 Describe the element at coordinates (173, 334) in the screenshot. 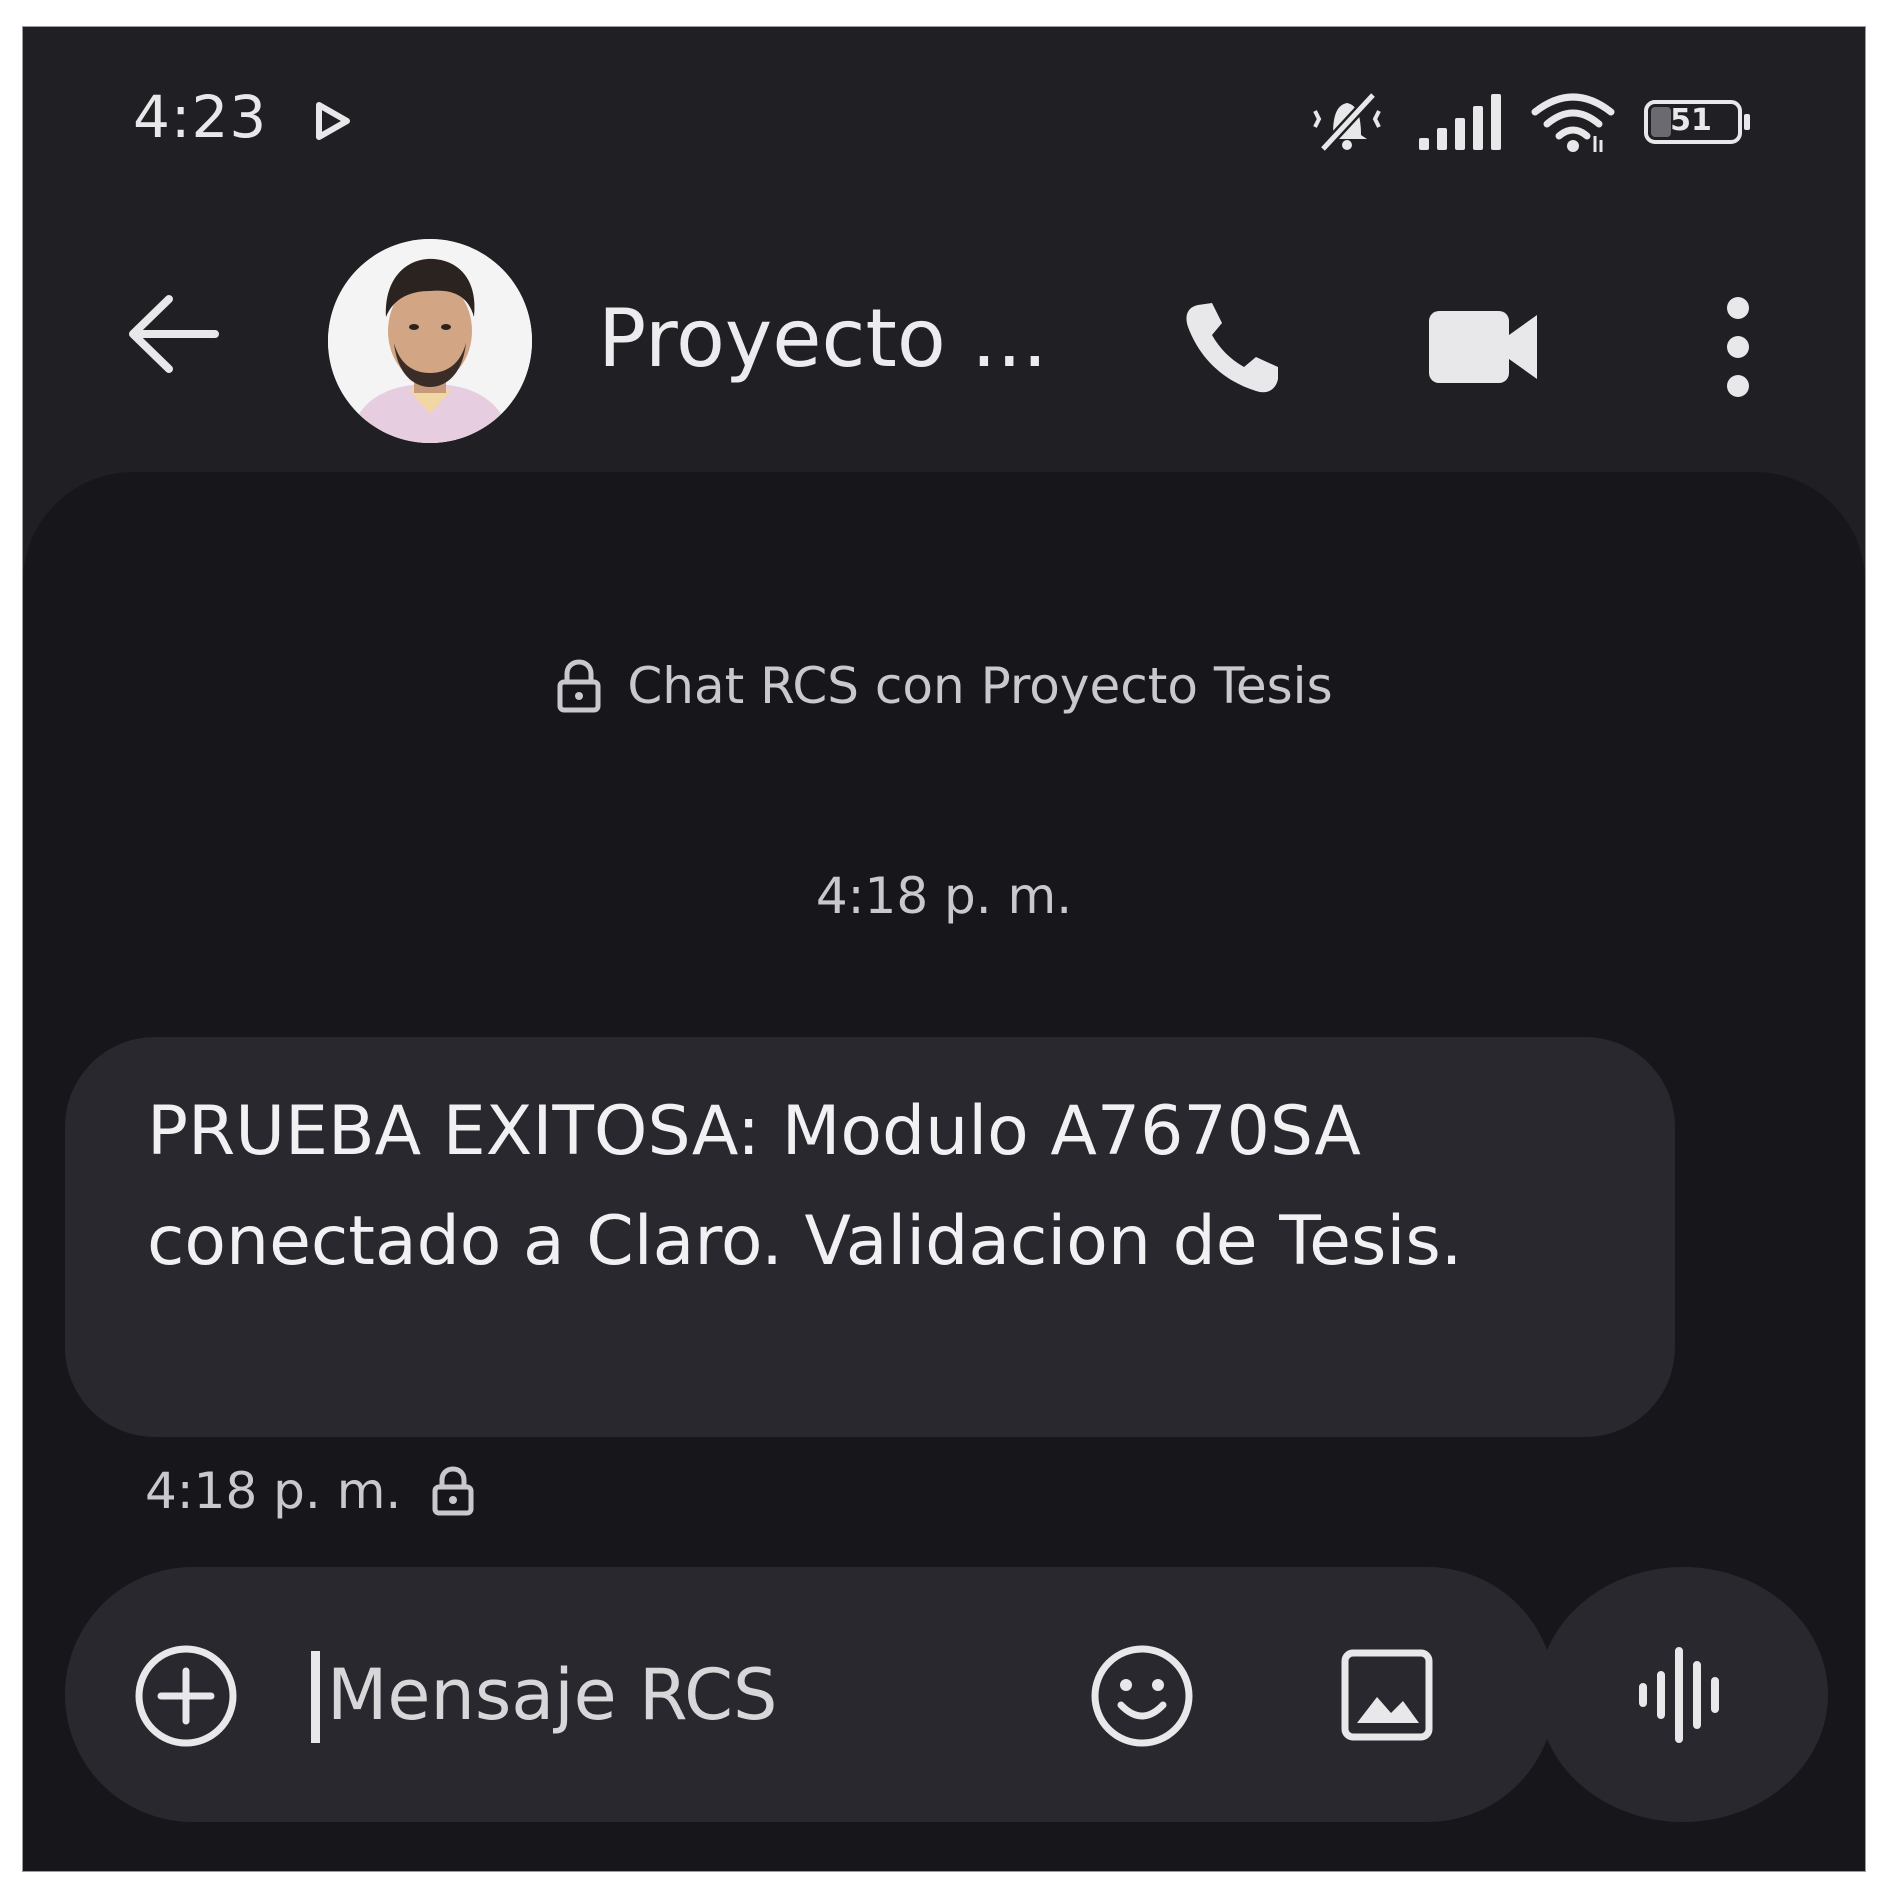

I see `back-arrow-icon` at that location.